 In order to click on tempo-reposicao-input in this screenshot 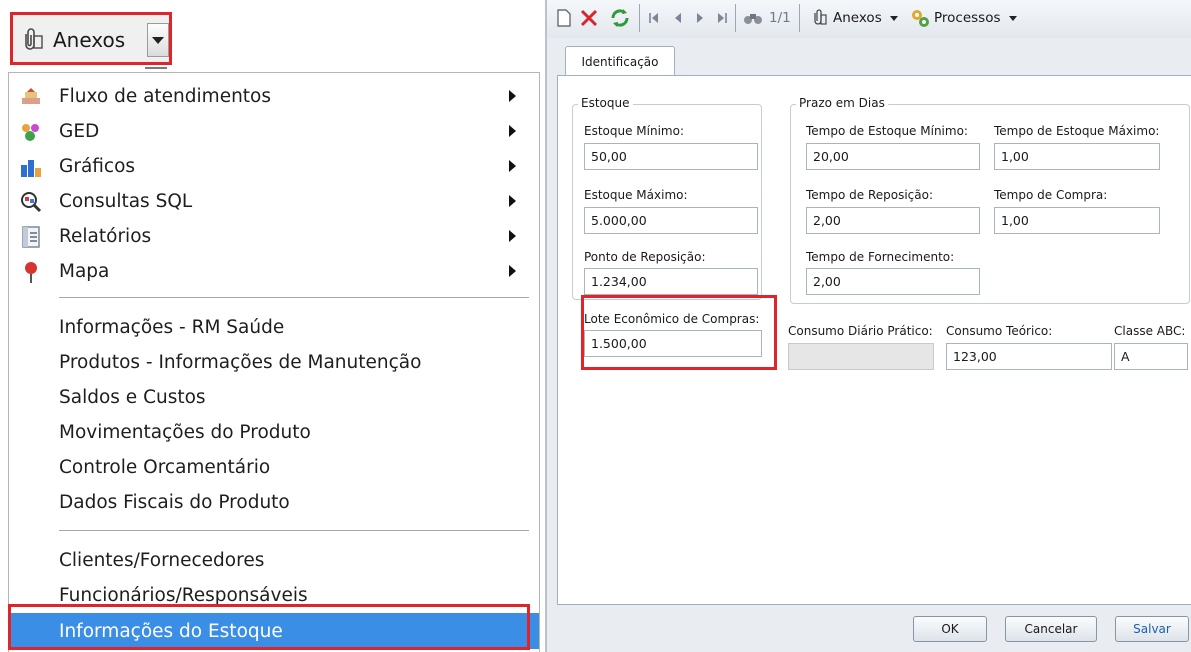, I will do `click(893, 220)`.